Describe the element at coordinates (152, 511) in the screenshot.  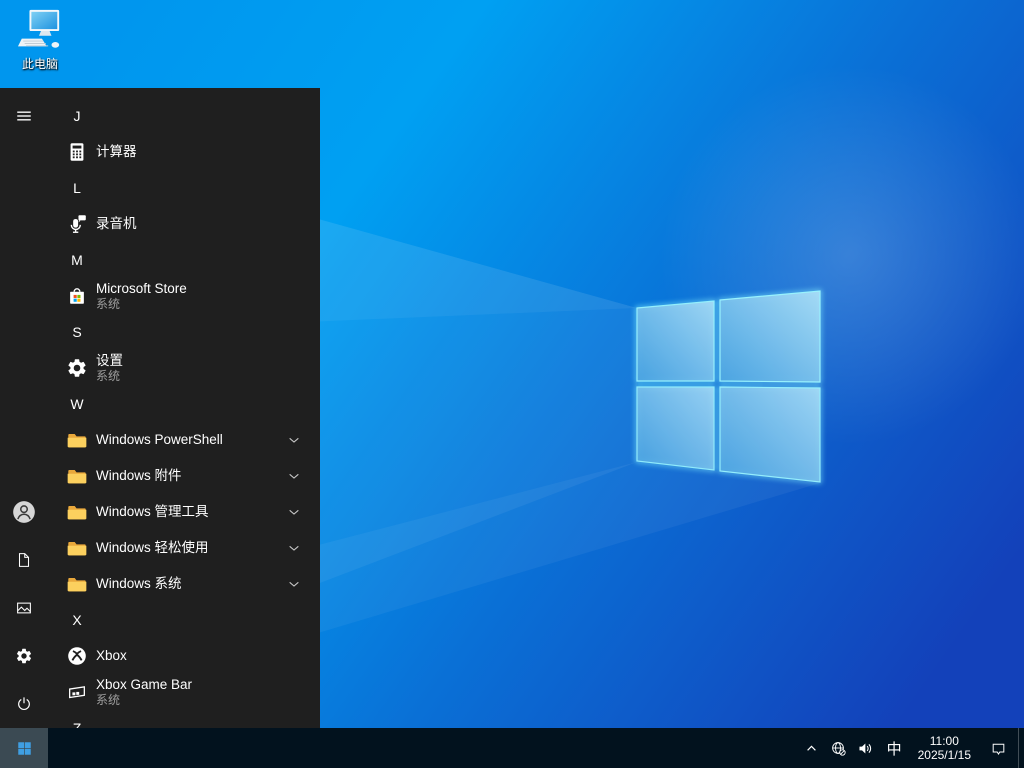
I see `app-label: Windows 管理工具` at that location.